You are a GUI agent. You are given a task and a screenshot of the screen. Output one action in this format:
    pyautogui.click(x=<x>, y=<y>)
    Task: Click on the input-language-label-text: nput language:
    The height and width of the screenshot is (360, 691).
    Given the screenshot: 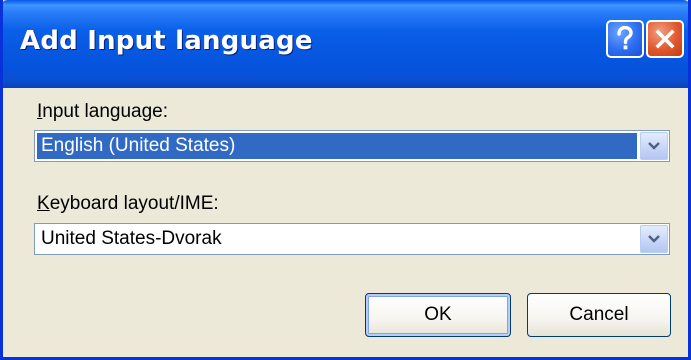 What is the action you would take?
    pyautogui.click(x=105, y=111)
    